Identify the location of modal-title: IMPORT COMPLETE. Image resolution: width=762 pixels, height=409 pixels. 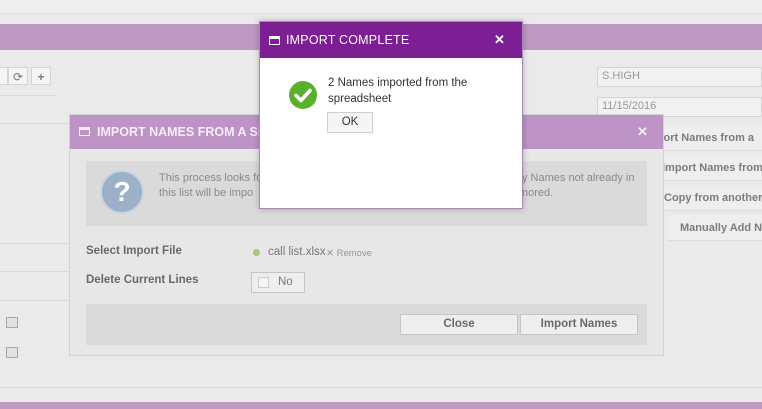
(348, 40).